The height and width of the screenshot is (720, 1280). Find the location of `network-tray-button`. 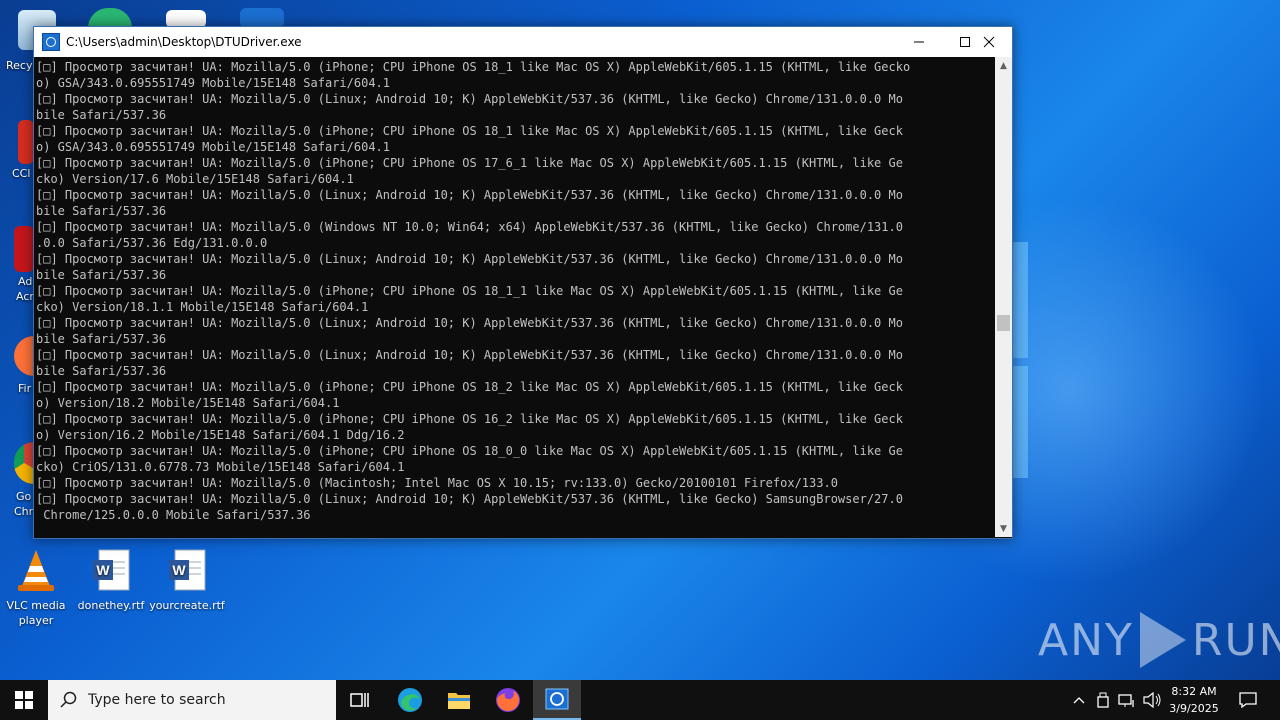

network-tray-button is located at coordinates (1127, 700).